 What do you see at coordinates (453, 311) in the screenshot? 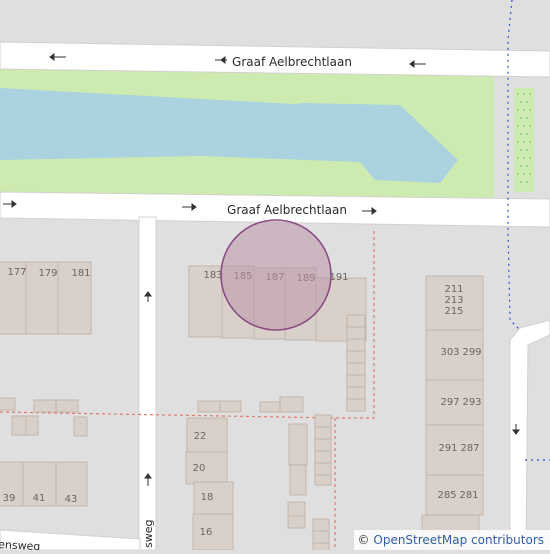
I see `house-number: 215` at bounding box center [453, 311].